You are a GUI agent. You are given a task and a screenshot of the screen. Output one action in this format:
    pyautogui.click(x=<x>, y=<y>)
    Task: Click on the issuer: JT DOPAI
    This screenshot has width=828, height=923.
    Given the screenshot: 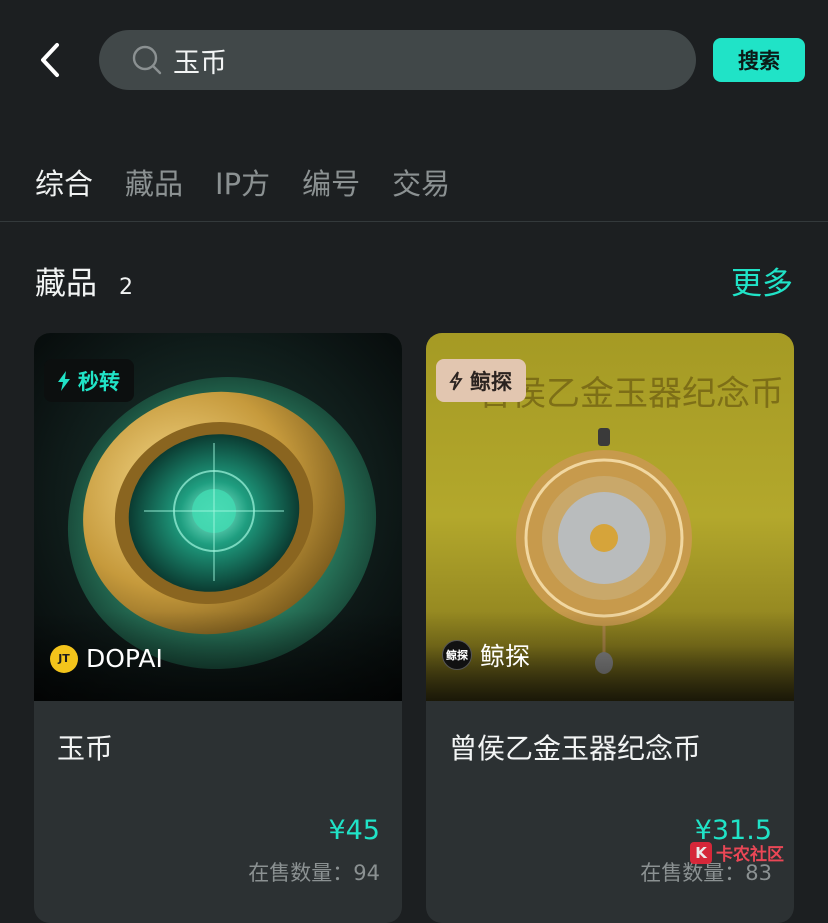 What is the action you would take?
    pyautogui.click(x=106, y=658)
    